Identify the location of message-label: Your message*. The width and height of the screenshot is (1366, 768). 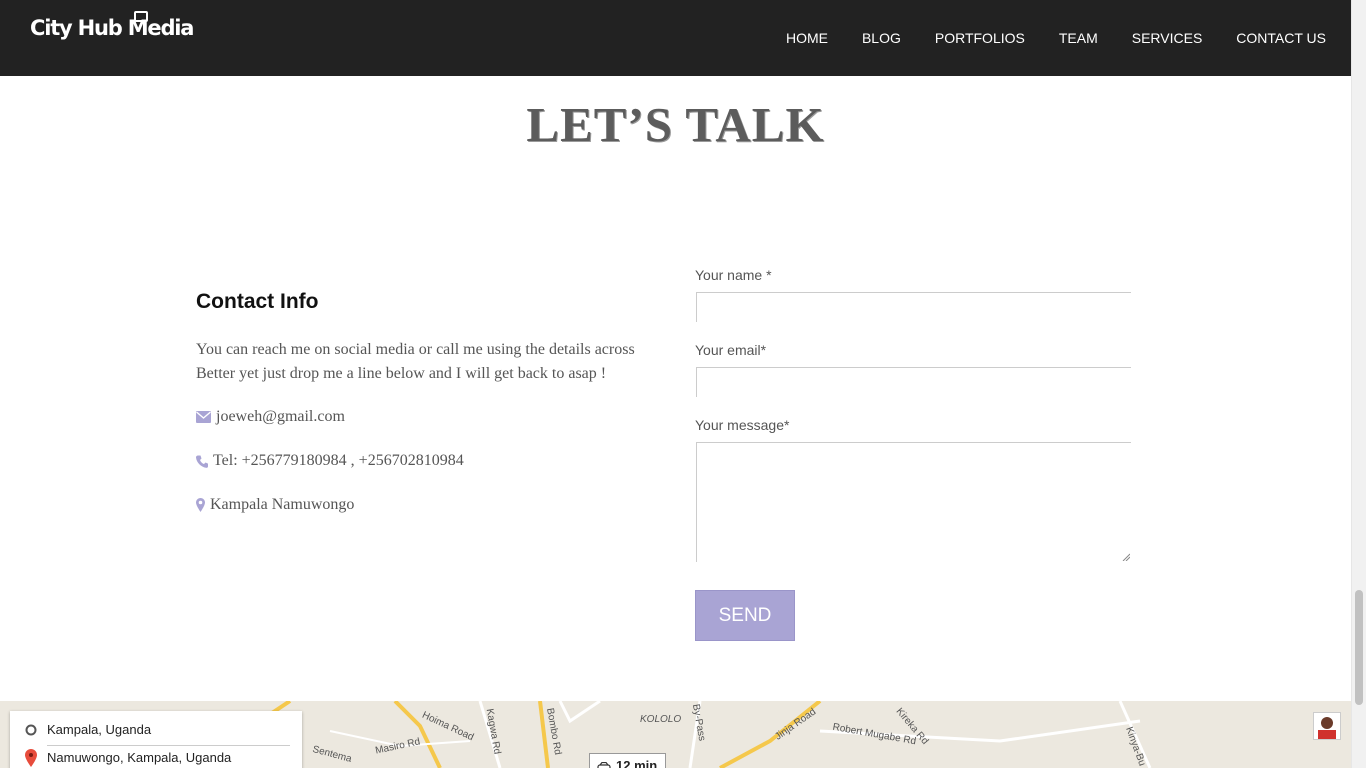
(742, 425).